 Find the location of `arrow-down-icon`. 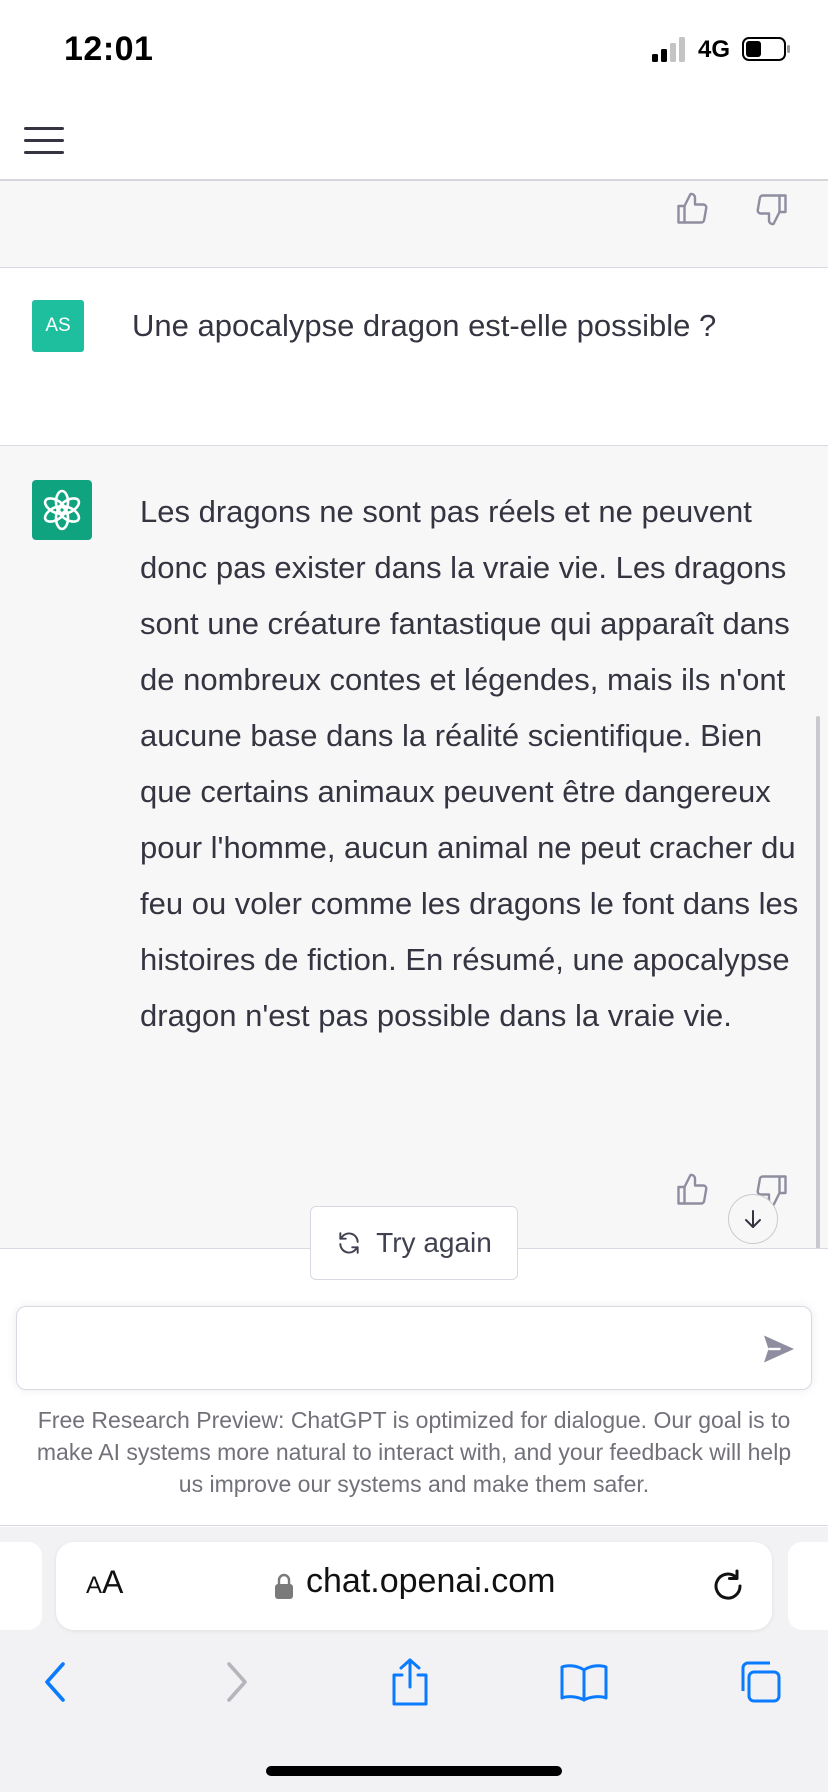

arrow-down-icon is located at coordinates (753, 1219).